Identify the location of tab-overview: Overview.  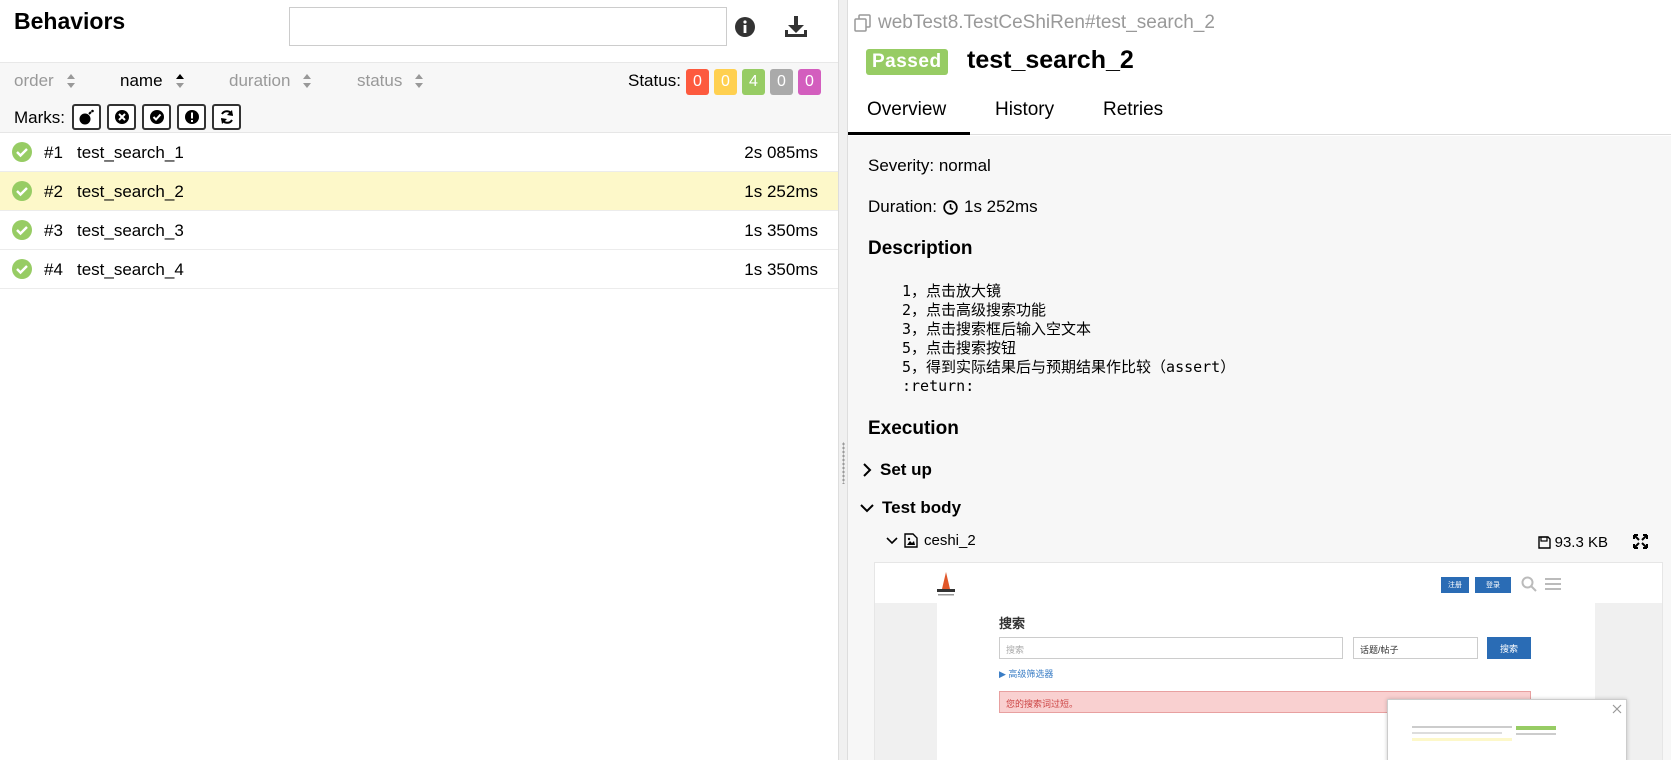
(906, 110).